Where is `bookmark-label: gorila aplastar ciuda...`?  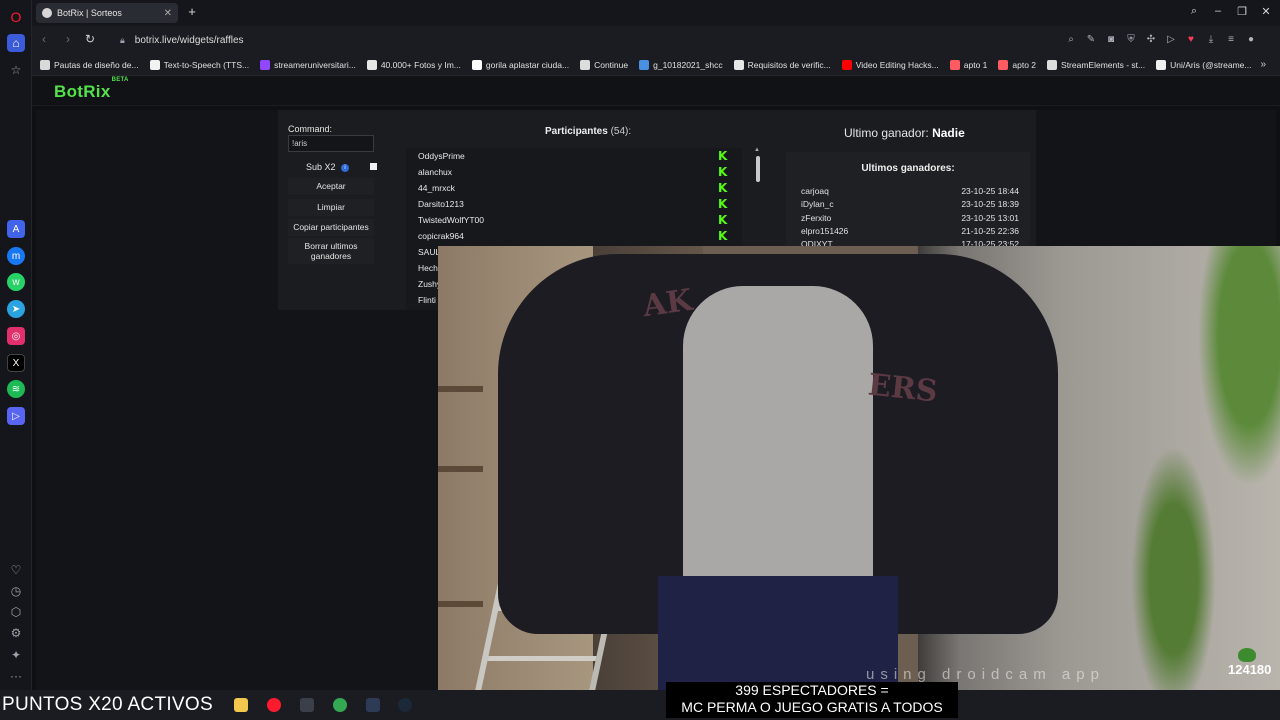
bookmark-label: gorila aplastar ciuda... is located at coordinates (527, 64).